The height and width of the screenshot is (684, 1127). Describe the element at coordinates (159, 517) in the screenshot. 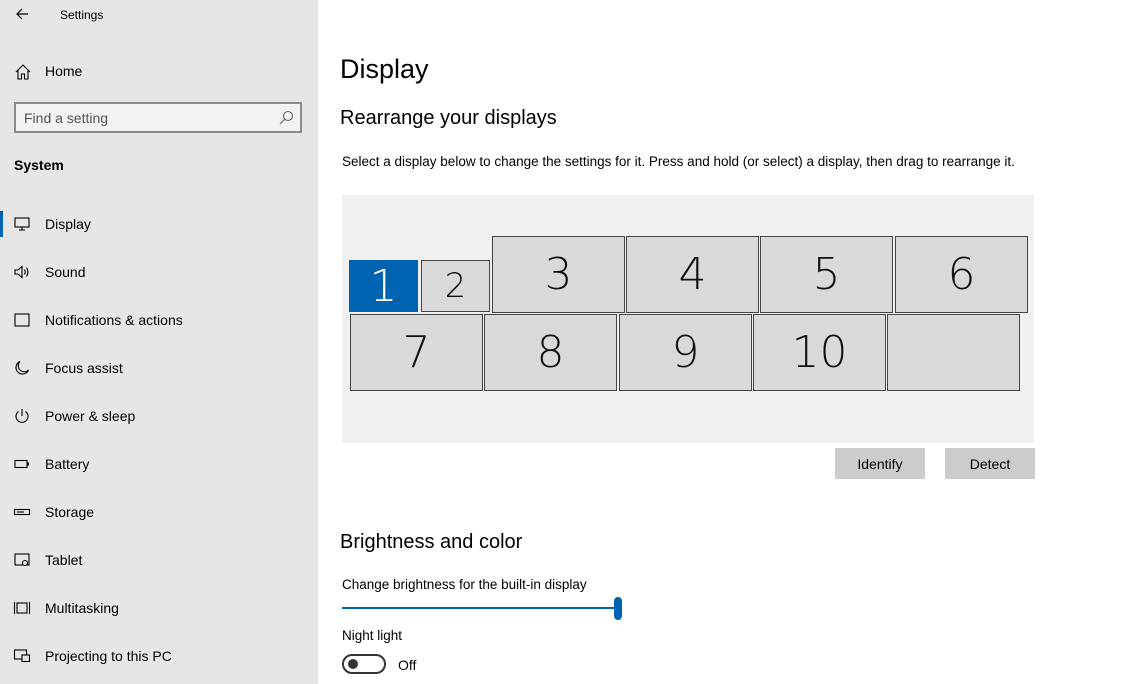

I see `sidebar-item-storage: Storage` at that location.